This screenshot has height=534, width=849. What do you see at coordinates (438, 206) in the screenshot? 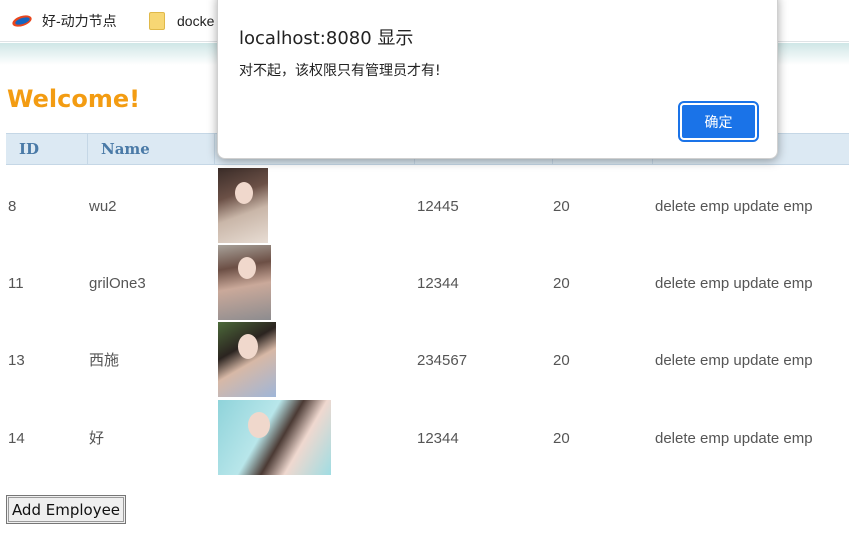
I see `cell-salary: 12445` at bounding box center [438, 206].